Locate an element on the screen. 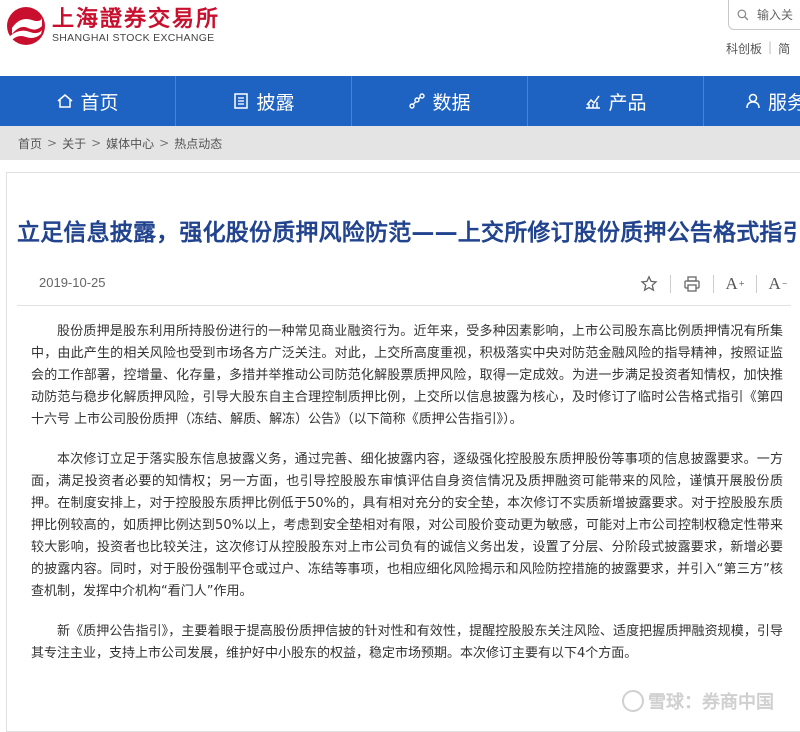  logo-chinese-name: 上海證券交易所 is located at coordinates (136, 19).